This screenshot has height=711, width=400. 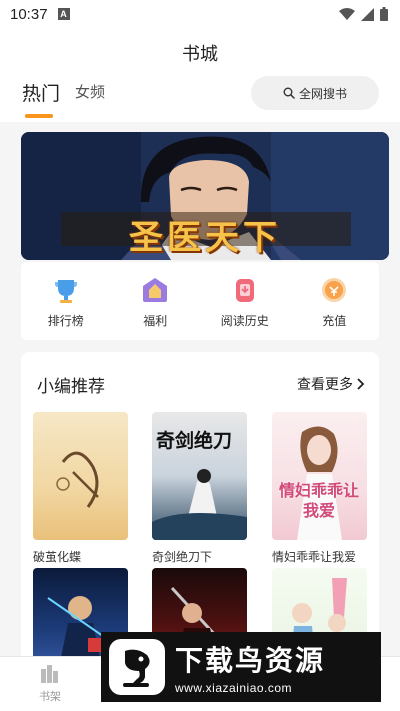 I want to click on quick-item-history: 阅读历史, so click(x=245, y=302).